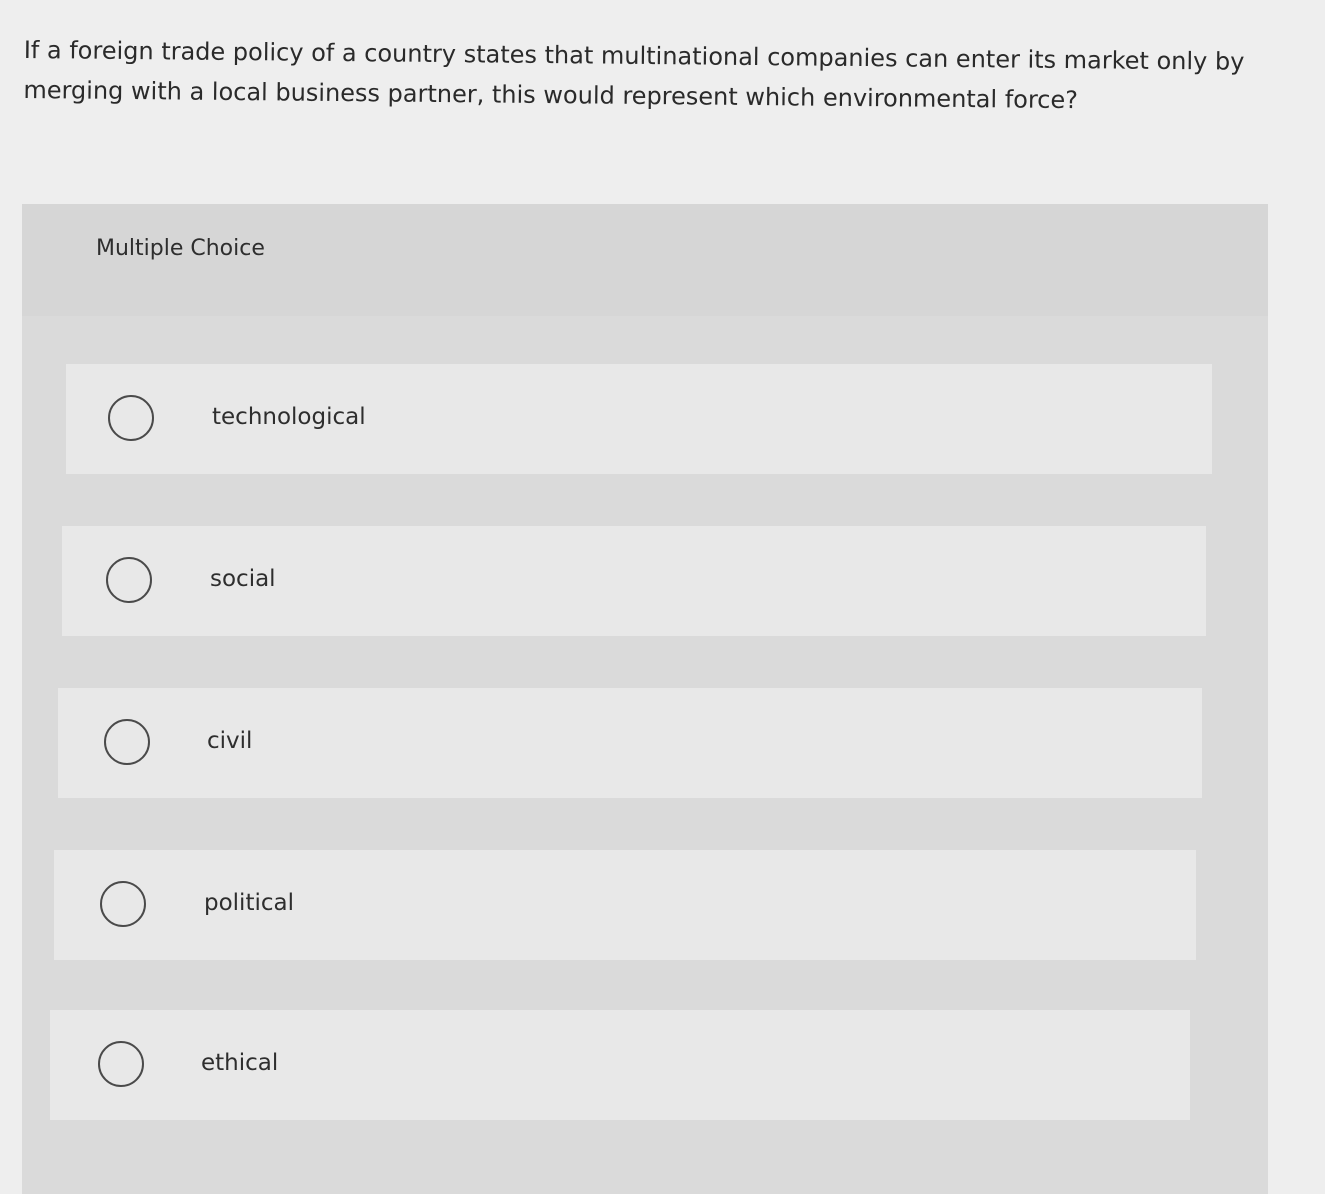  What do you see at coordinates (240, 1063) in the screenshot?
I see `option-label: ethical` at bounding box center [240, 1063].